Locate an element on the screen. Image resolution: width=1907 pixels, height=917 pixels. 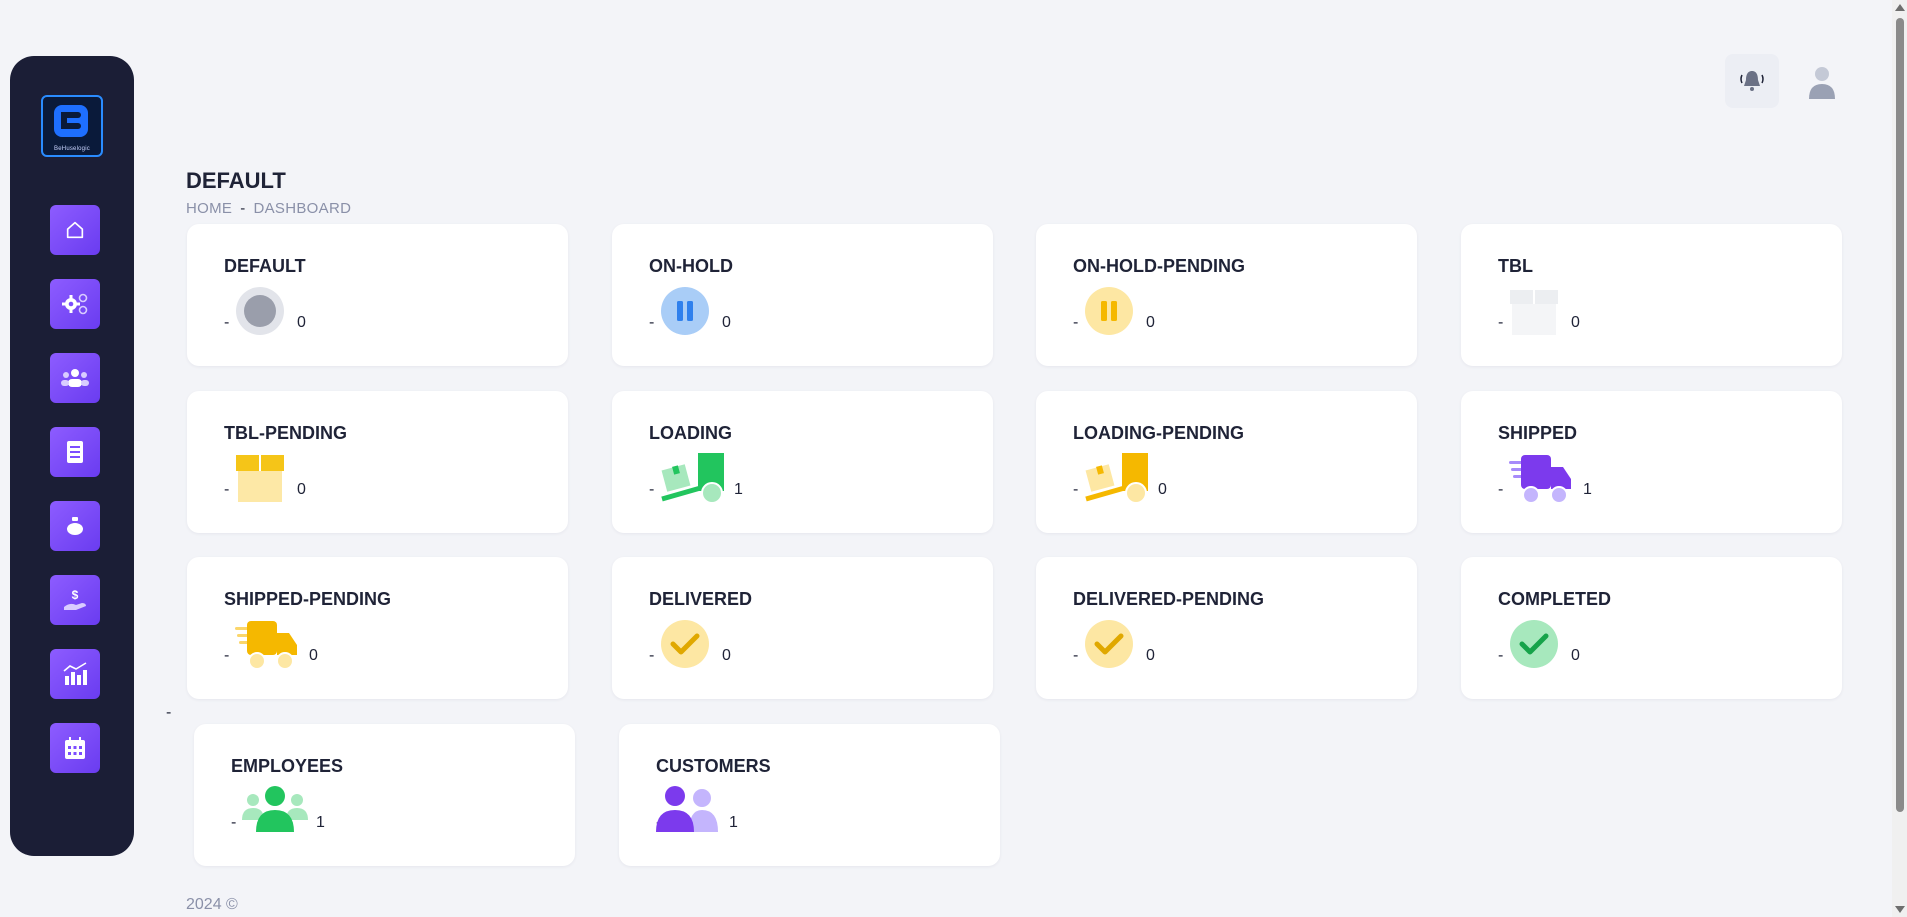
card-title: TBL-PENDING is located at coordinates (285, 433).